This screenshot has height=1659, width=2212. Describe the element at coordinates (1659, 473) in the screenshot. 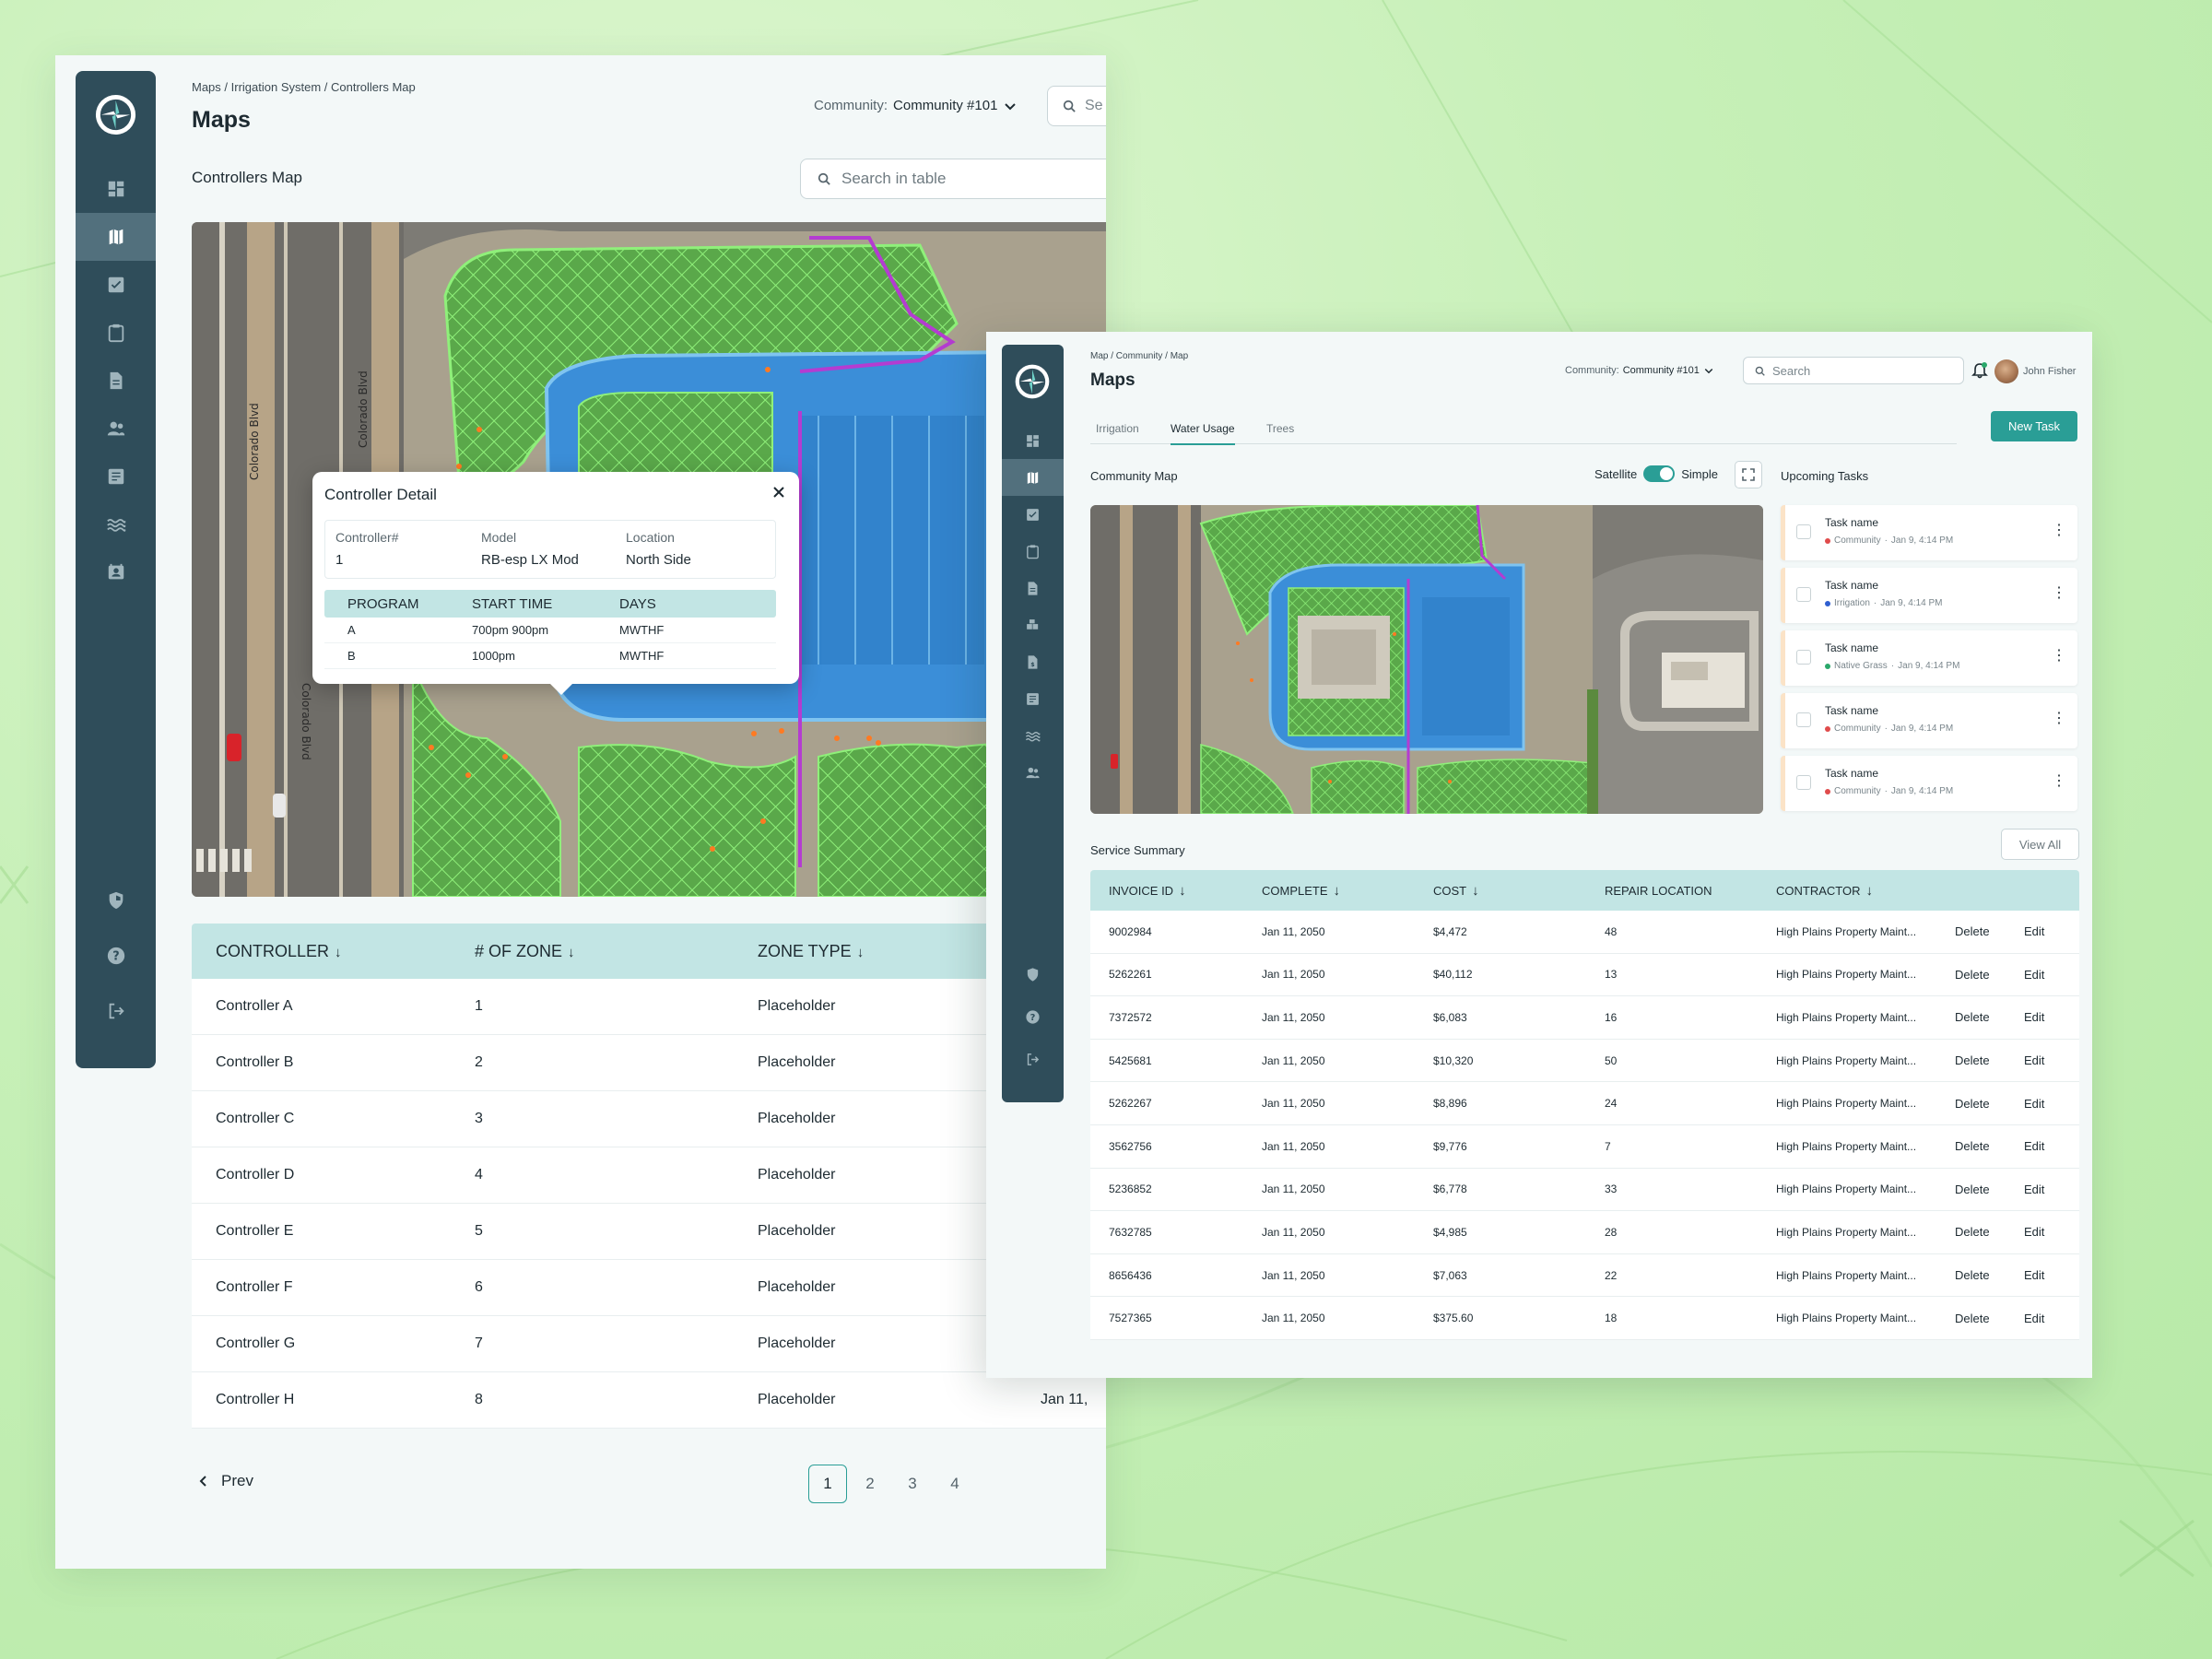

I see `map-view-toggle` at that location.